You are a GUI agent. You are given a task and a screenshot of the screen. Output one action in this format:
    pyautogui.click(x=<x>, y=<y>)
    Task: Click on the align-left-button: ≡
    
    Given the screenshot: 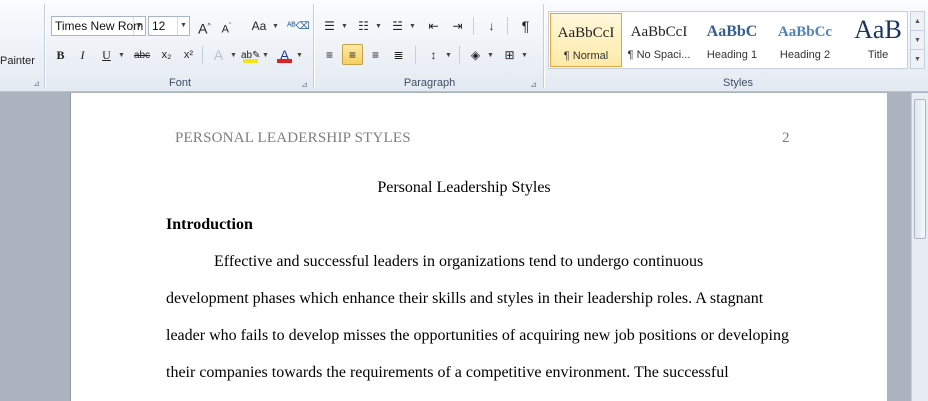 What is the action you would take?
    pyautogui.click(x=329, y=54)
    